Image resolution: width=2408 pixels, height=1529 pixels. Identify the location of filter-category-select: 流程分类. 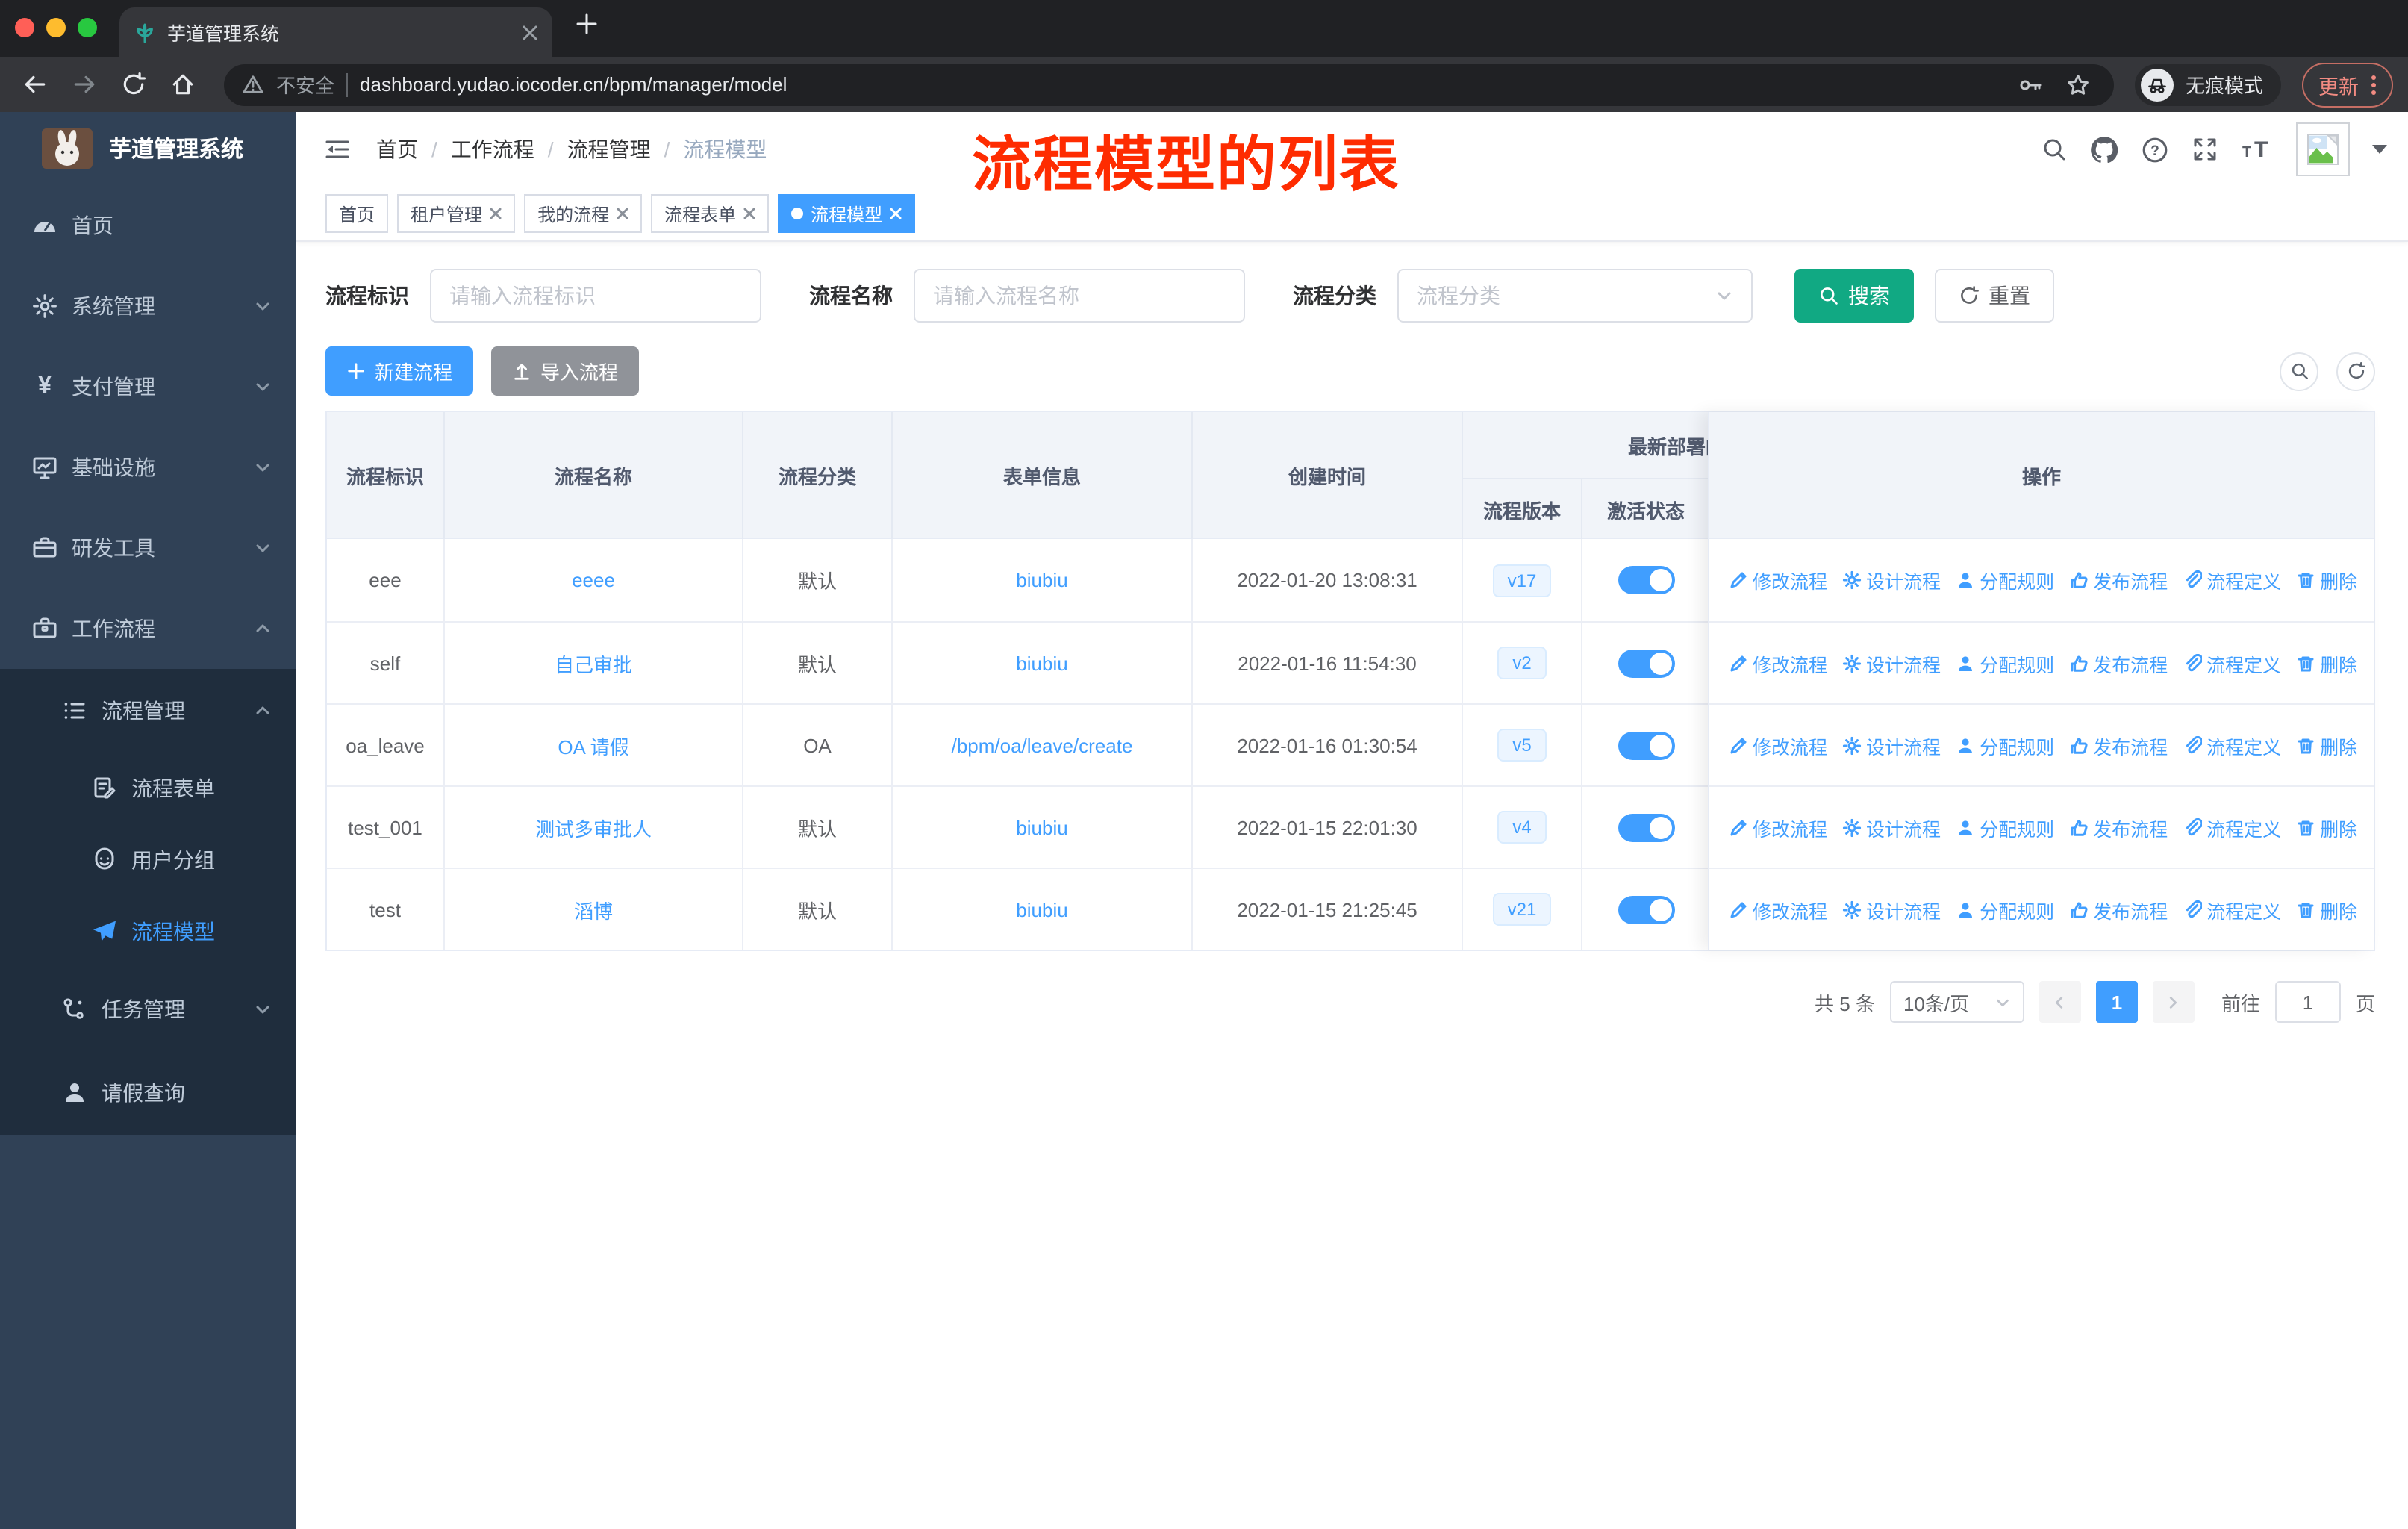
(1575, 296).